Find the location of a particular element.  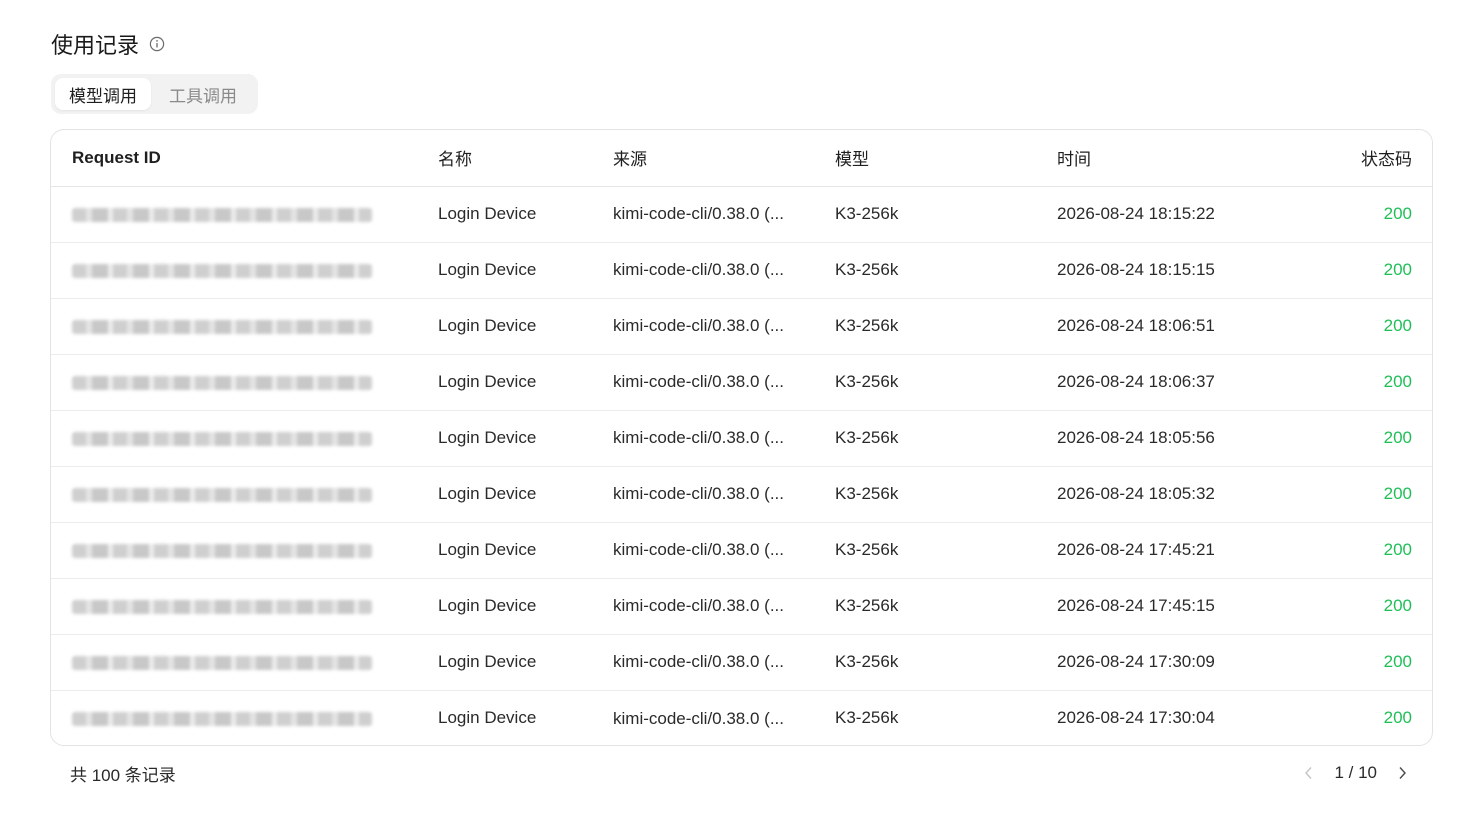

column-header-time: 时间 is located at coordinates (1189, 158).